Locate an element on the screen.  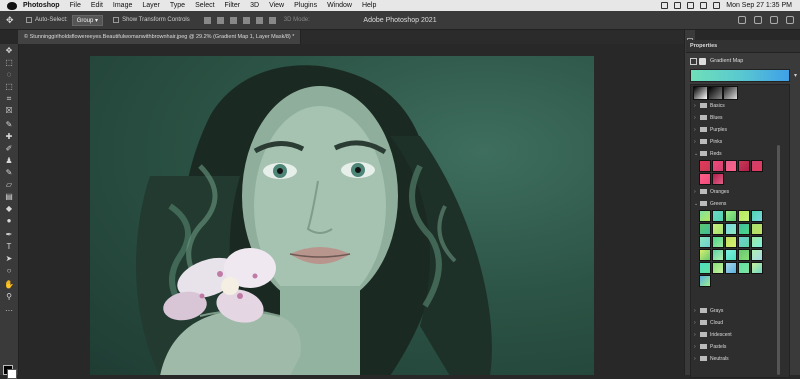
apple-logo-icon is located at coordinates (12, 5).